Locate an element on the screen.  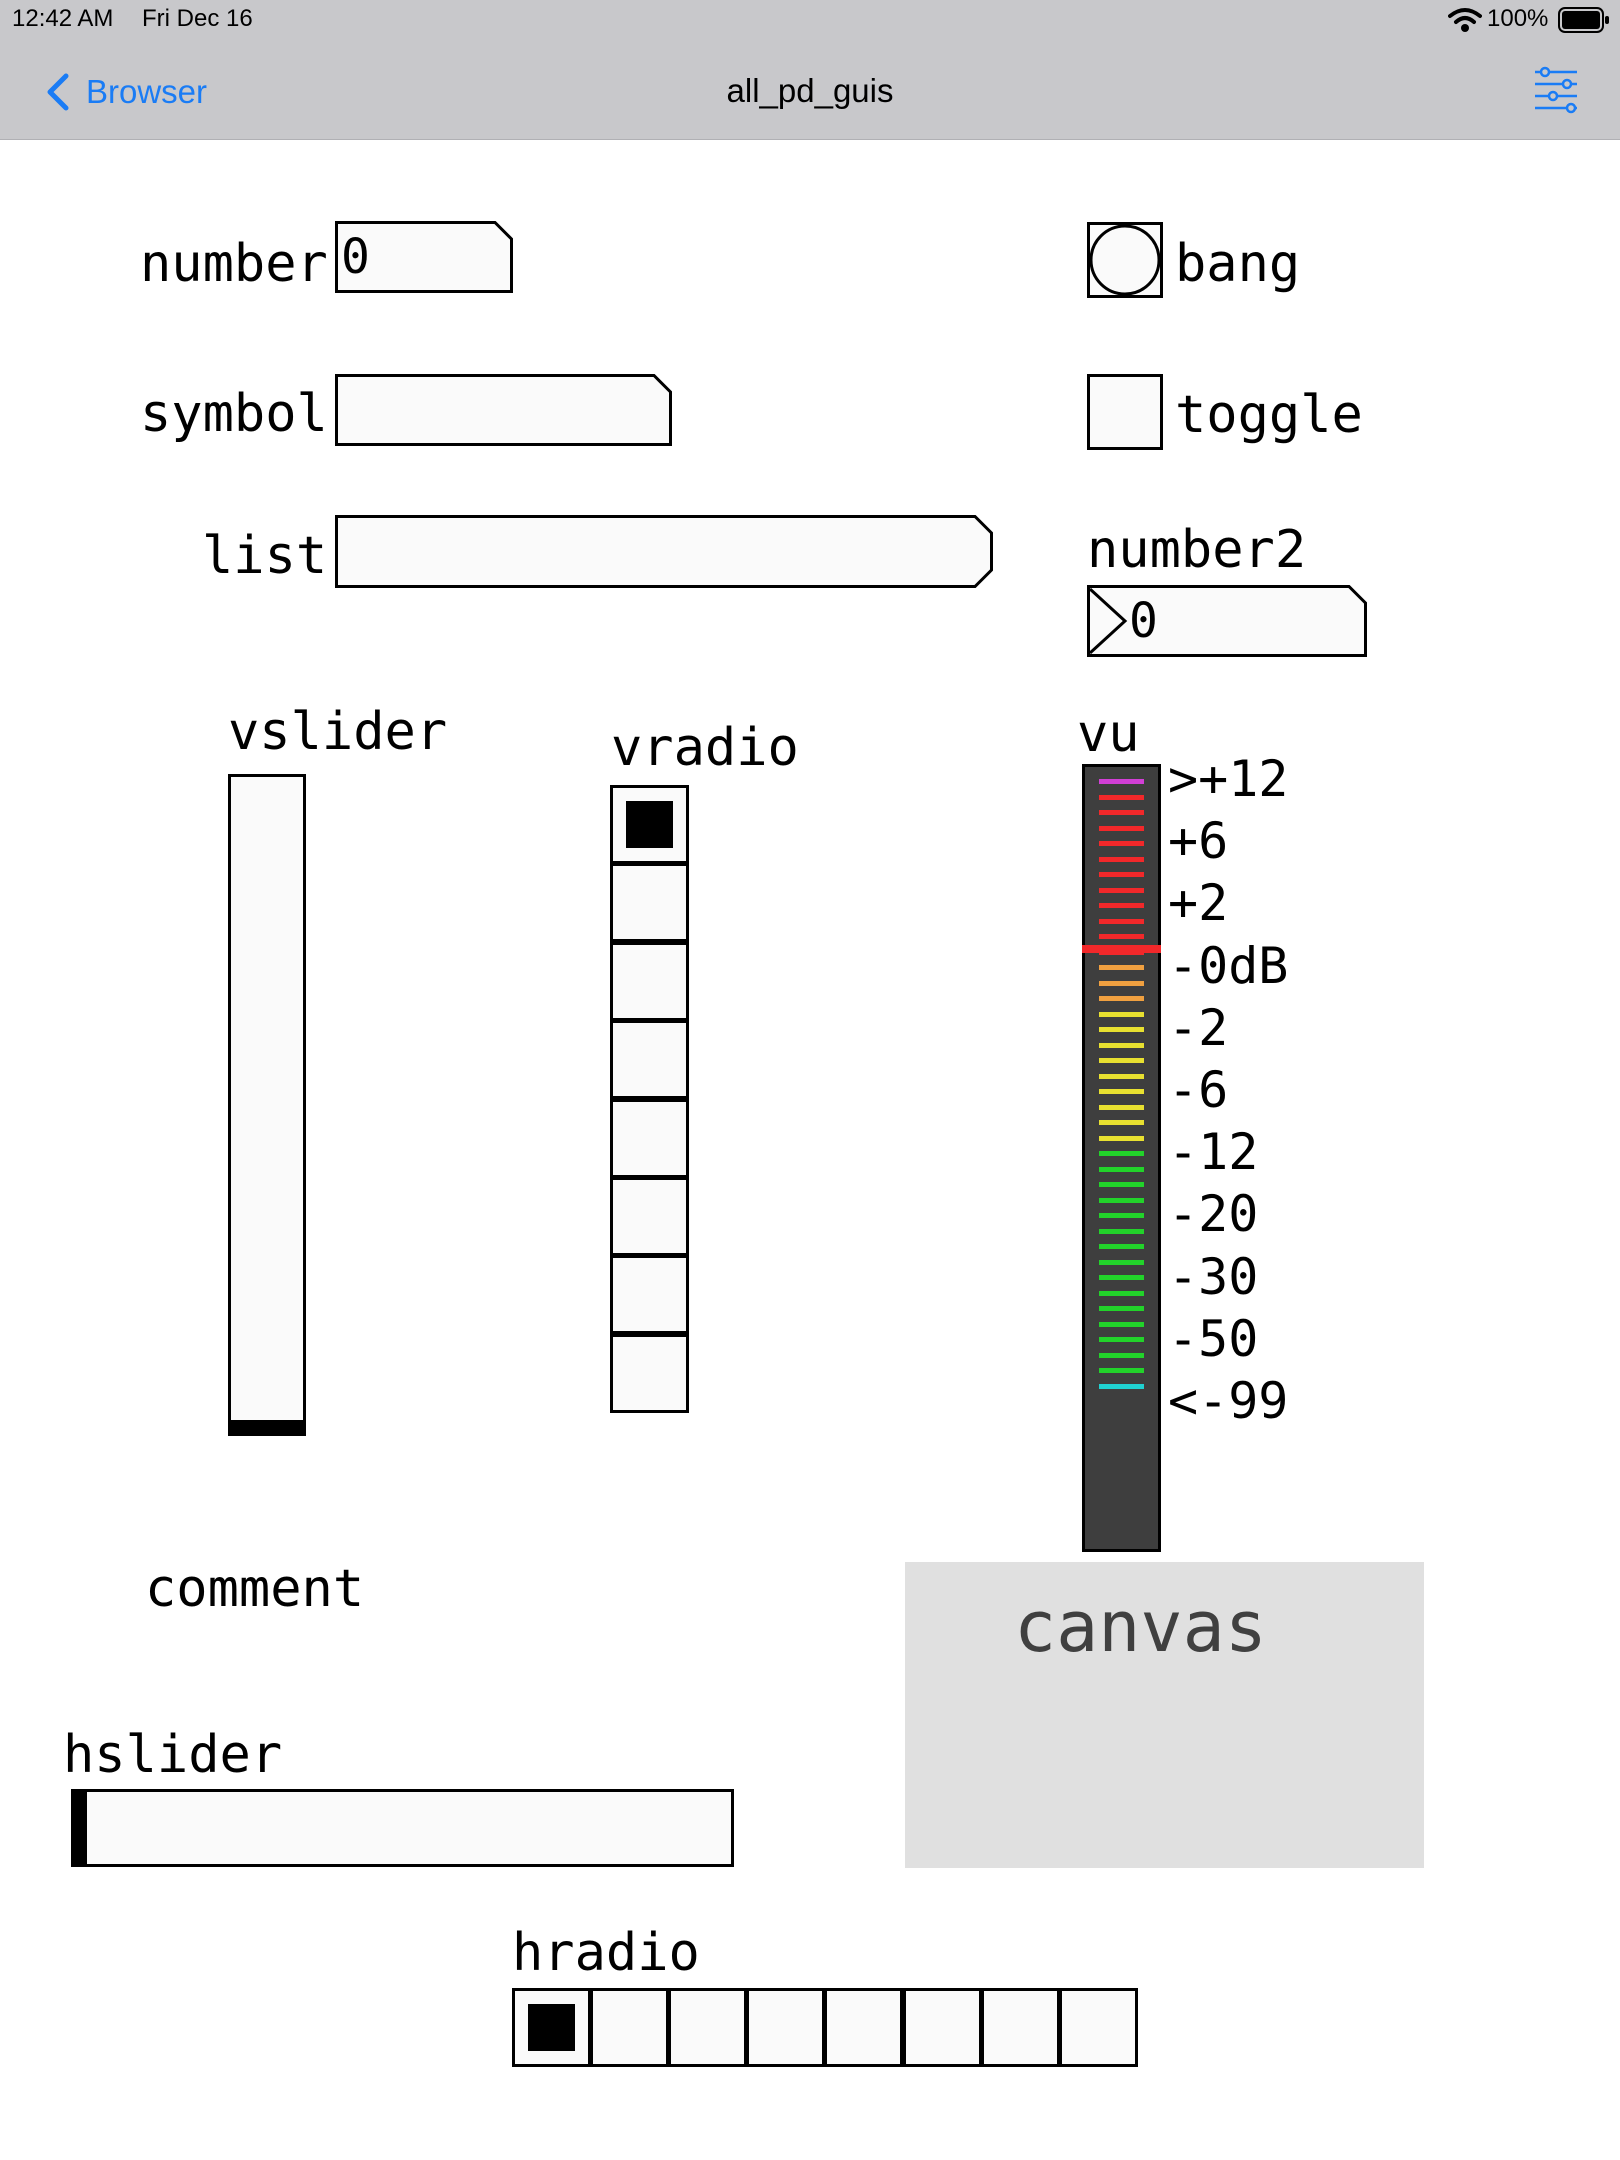
vu-scale-label: +6 is located at coordinates (1198, 841).